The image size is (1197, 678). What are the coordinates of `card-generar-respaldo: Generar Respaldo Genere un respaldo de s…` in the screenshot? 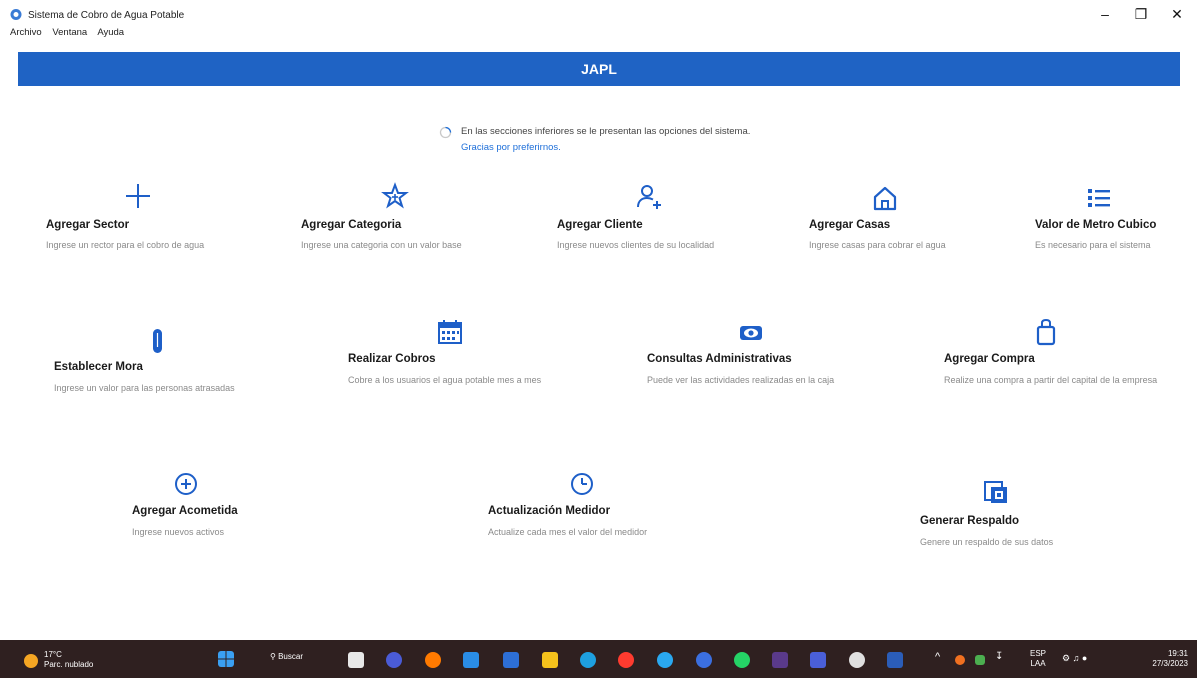 It's located at (1020, 518).